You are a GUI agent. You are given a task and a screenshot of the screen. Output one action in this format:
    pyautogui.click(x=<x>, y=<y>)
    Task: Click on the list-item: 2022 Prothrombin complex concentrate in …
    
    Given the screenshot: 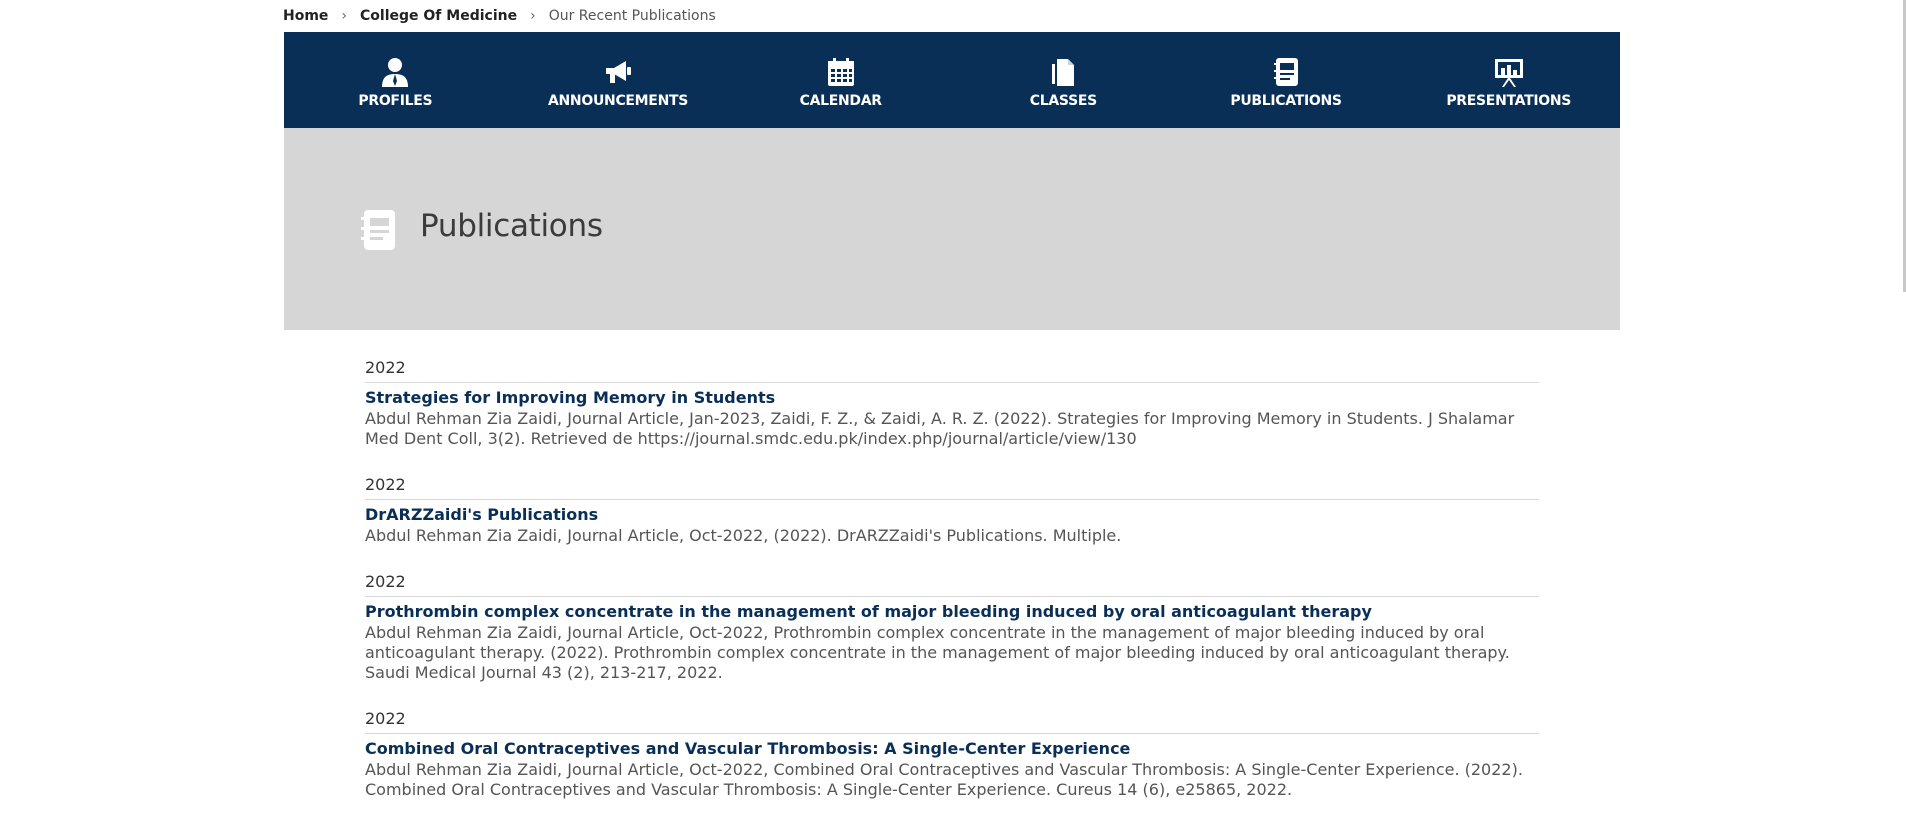 What is the action you would take?
    pyautogui.click(x=952, y=627)
    